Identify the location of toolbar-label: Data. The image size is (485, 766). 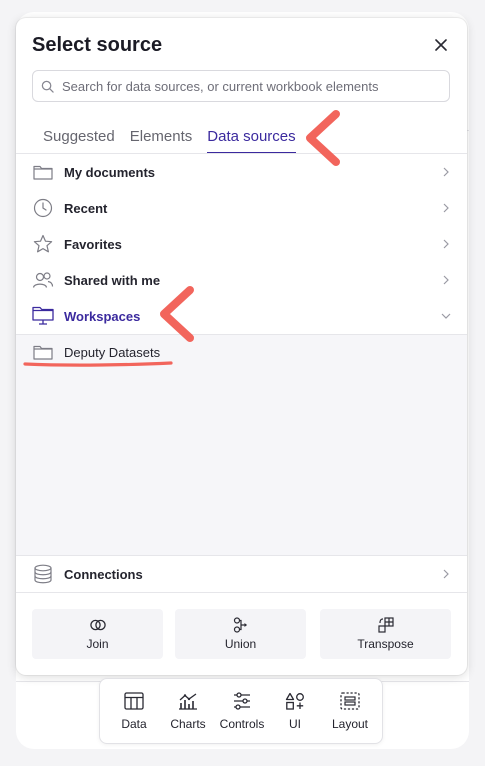
(134, 724).